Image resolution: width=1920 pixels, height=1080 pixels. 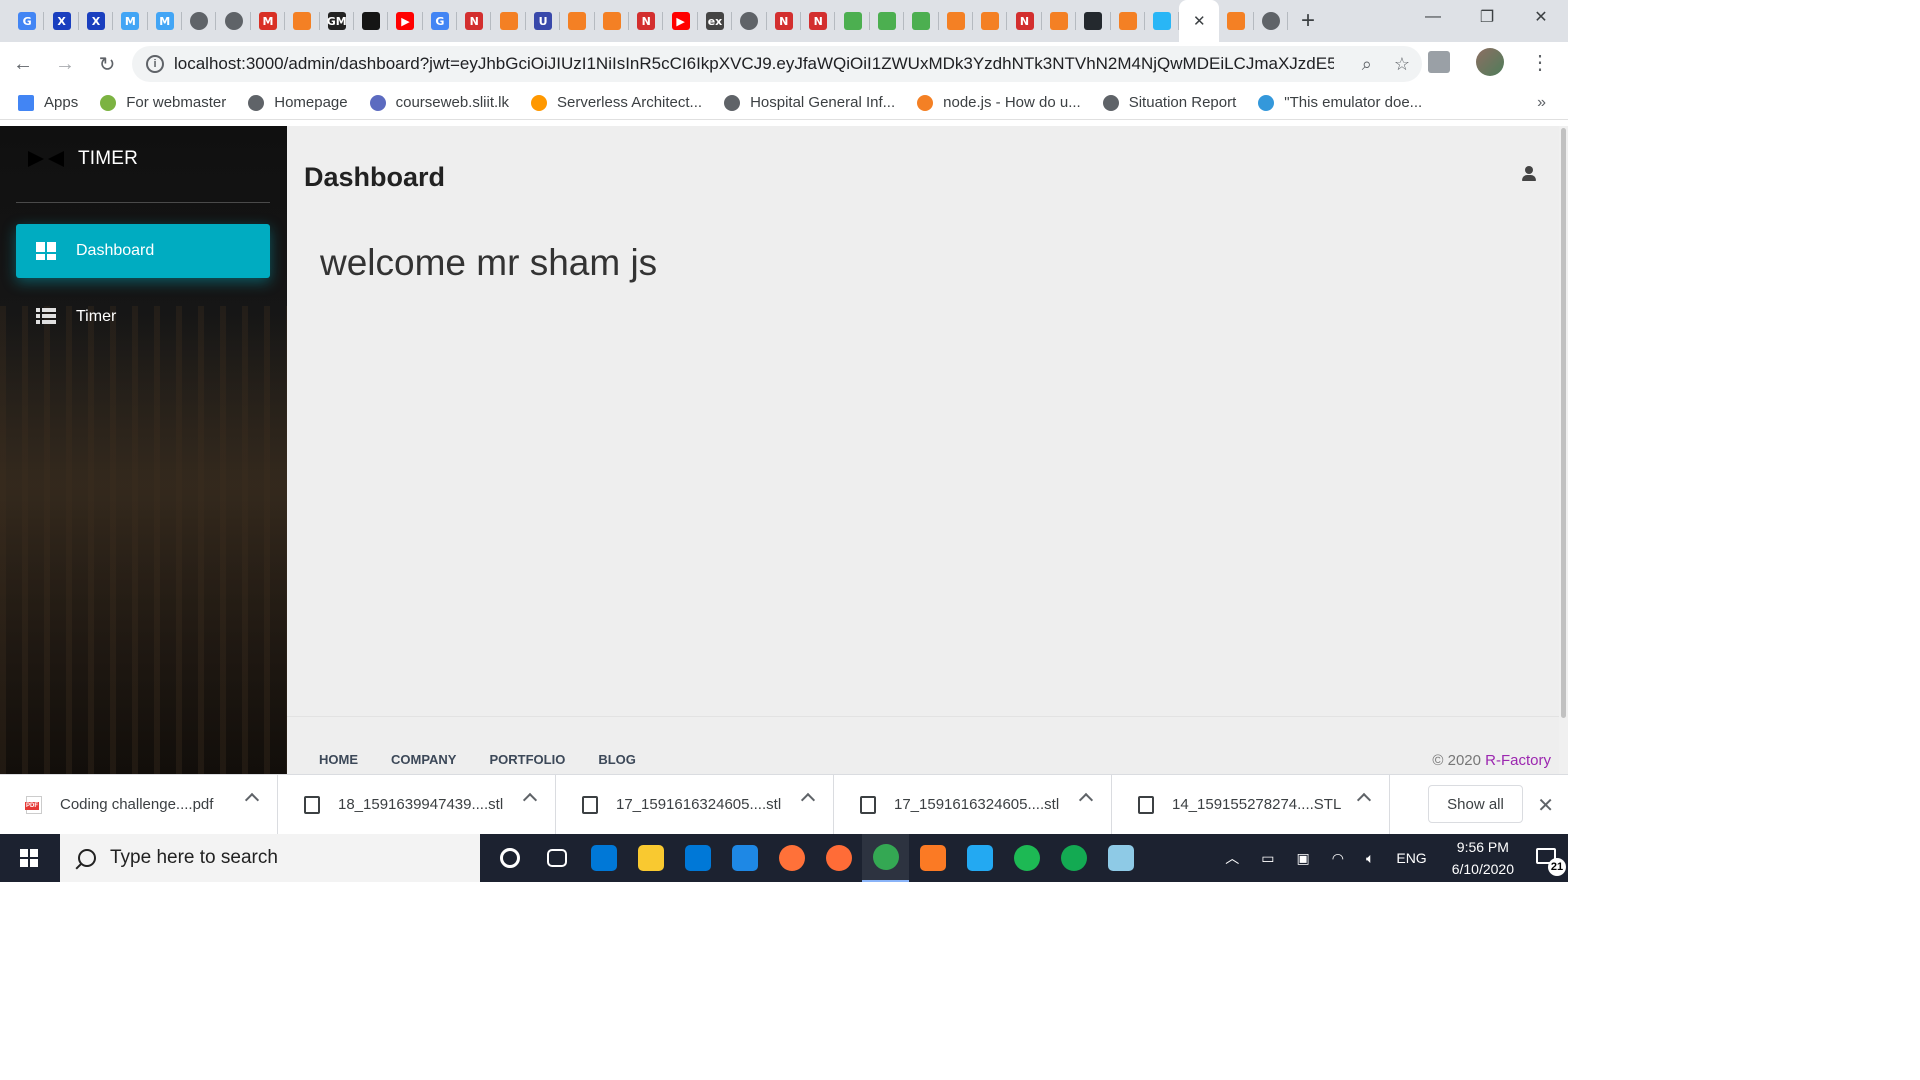 I want to click on chrome-icon, so click(x=885, y=858).